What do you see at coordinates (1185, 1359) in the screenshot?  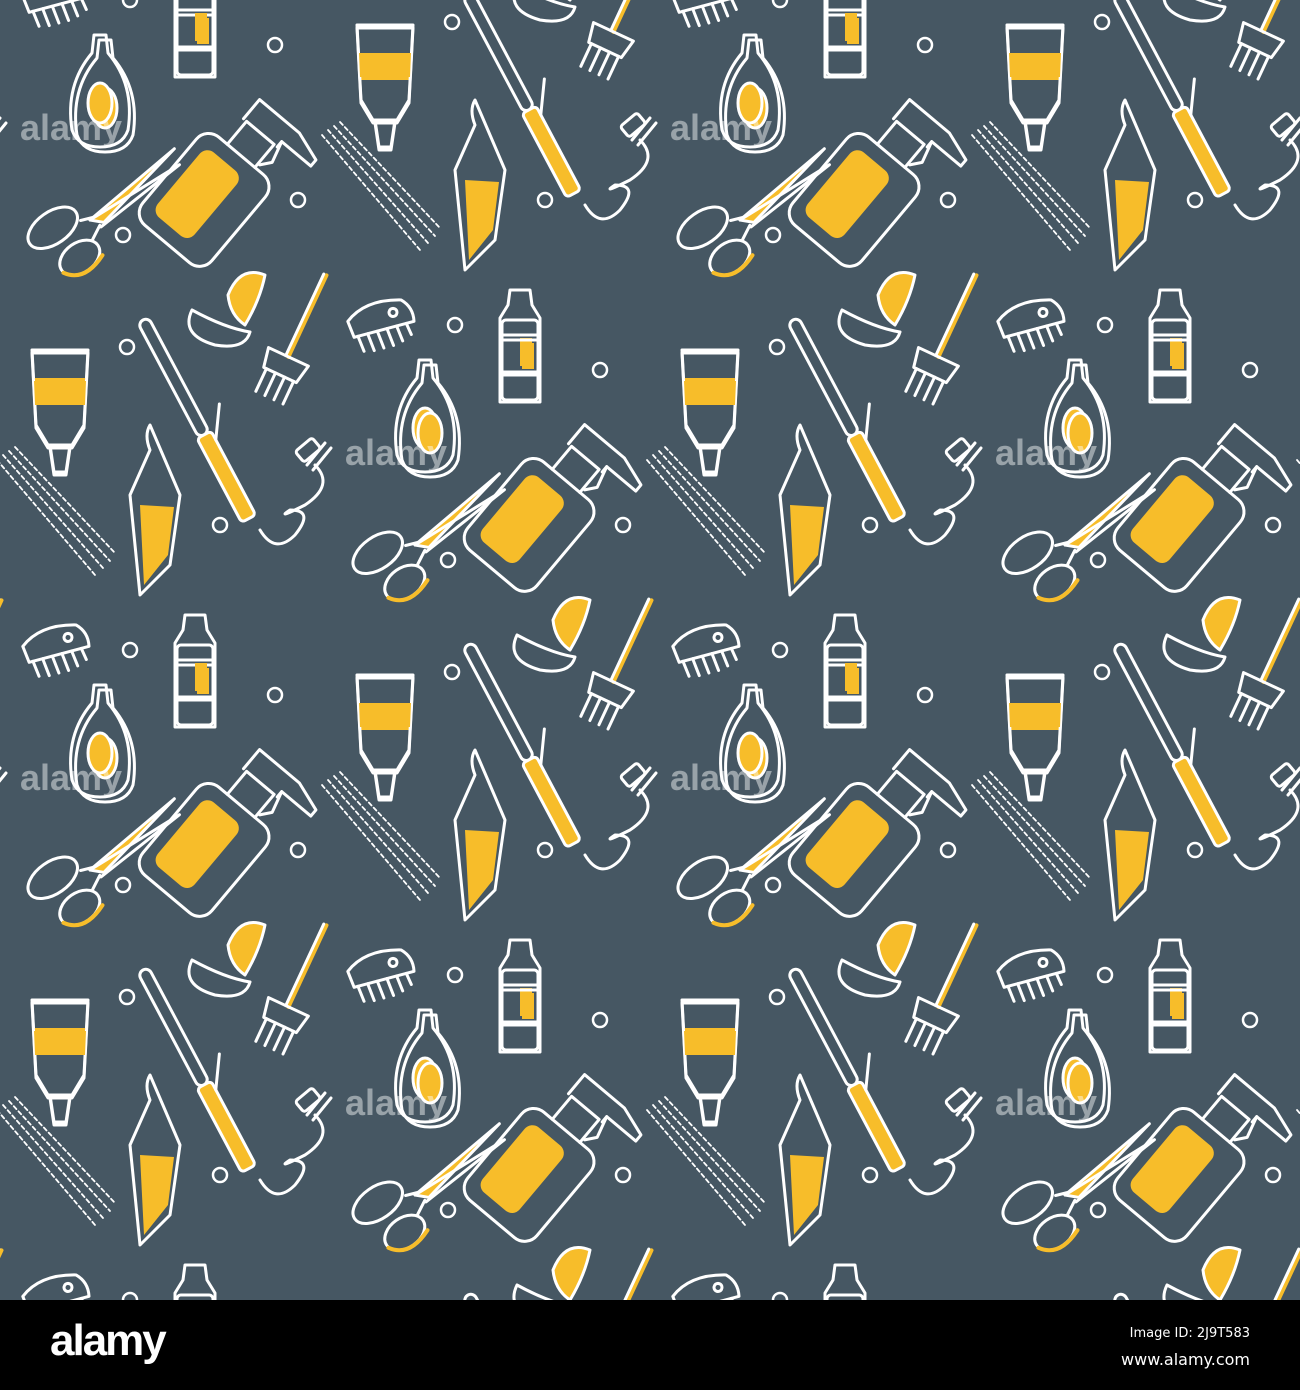 I see `website-link: www.alamy.com` at bounding box center [1185, 1359].